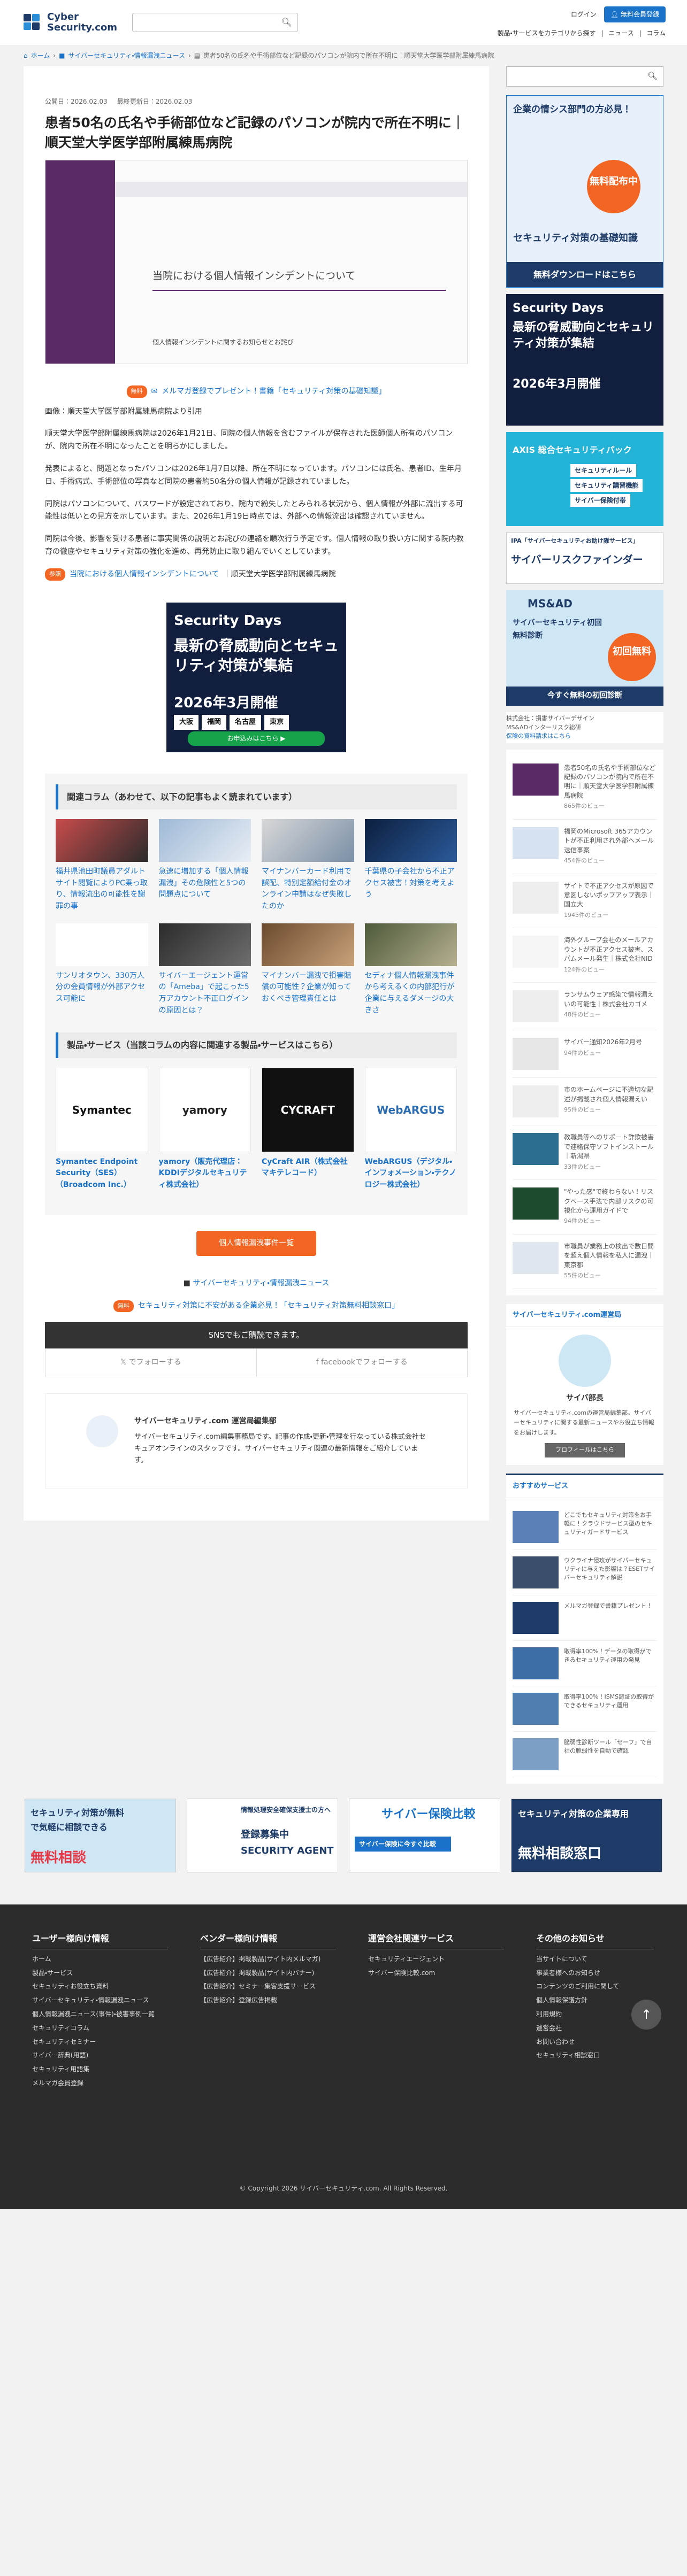  What do you see at coordinates (102, 889) in the screenshot?
I see `column-title: 福井県池田町議員アダルトサイト閲覧によりPC乗っ取り、情報流出の可能性を謝罪の事` at bounding box center [102, 889].